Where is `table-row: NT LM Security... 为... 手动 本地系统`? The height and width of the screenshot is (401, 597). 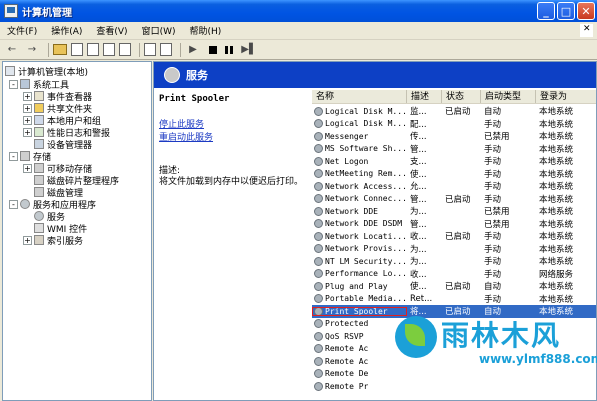
table-row: NT LM Security... 为... 手动 本地系统 is located at coordinates (454, 261).